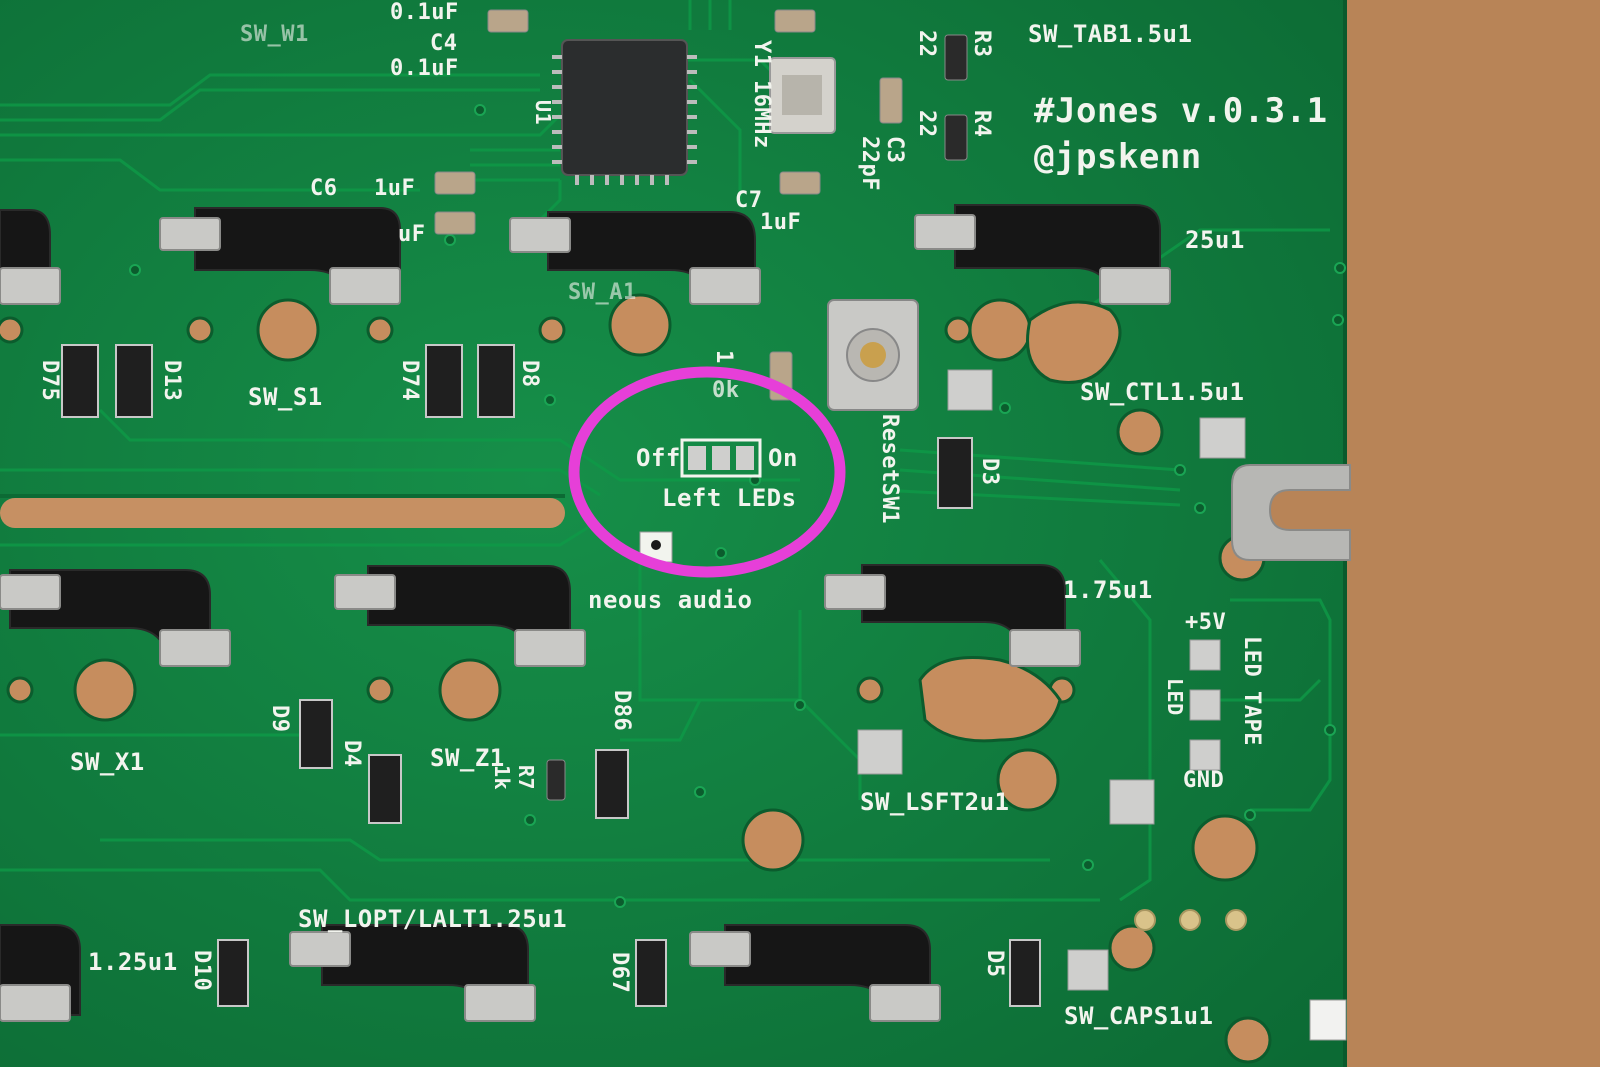 This screenshot has width=1600, height=1067. I want to click on label-u1: U1, so click(543, 113).